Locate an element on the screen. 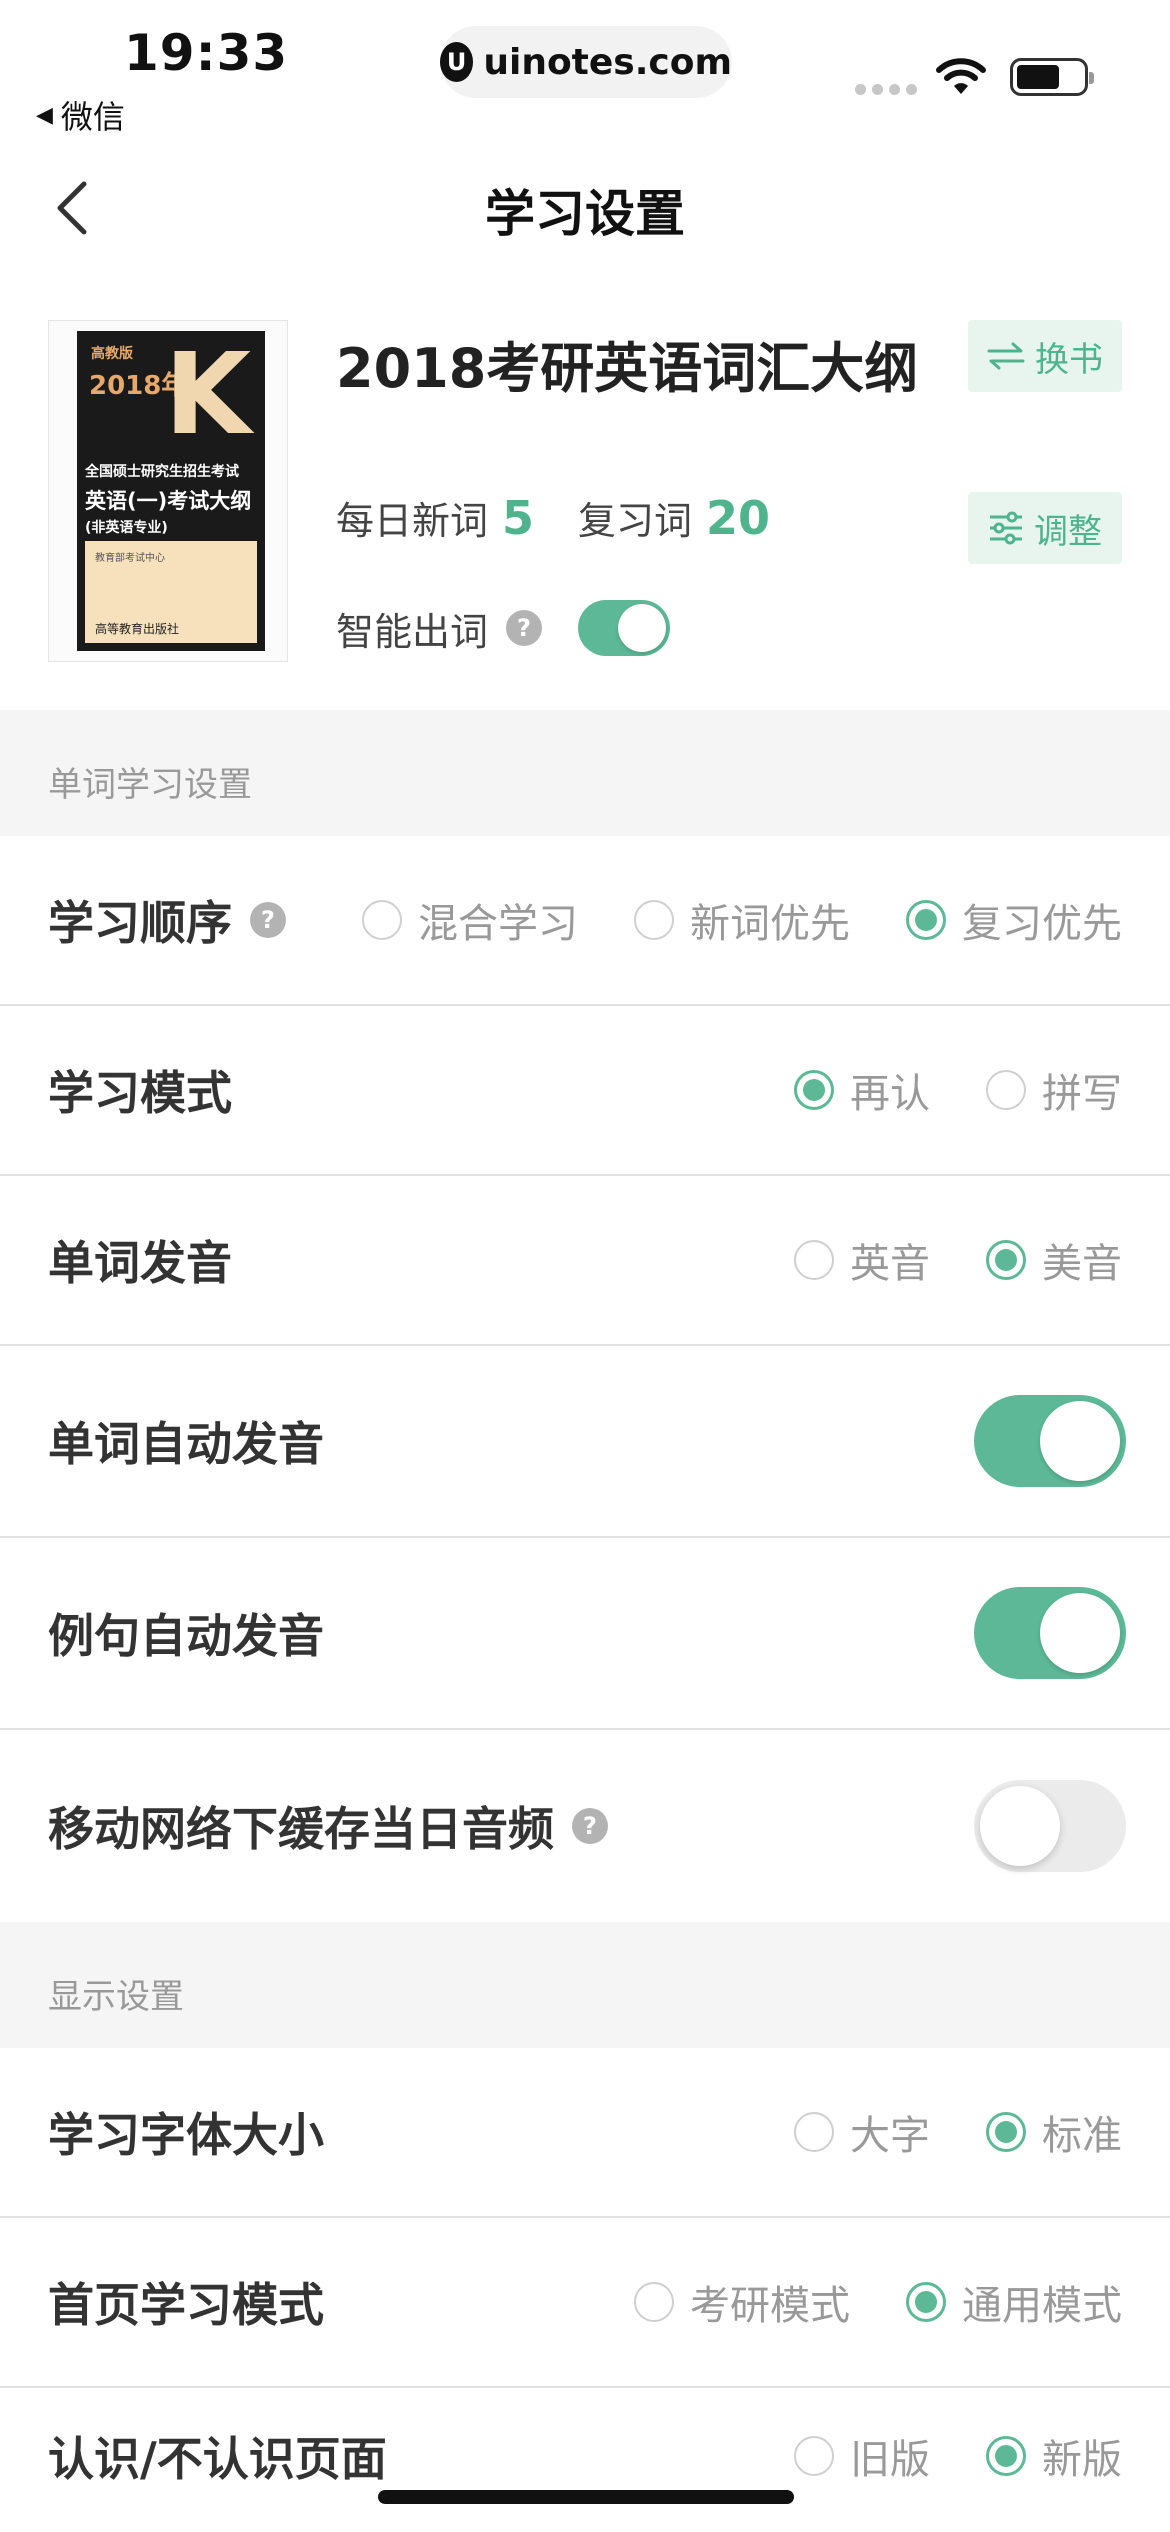 The width and height of the screenshot is (1170, 2532). pronunciation-radio-group: 英音 美音 is located at coordinates (930, 1260).